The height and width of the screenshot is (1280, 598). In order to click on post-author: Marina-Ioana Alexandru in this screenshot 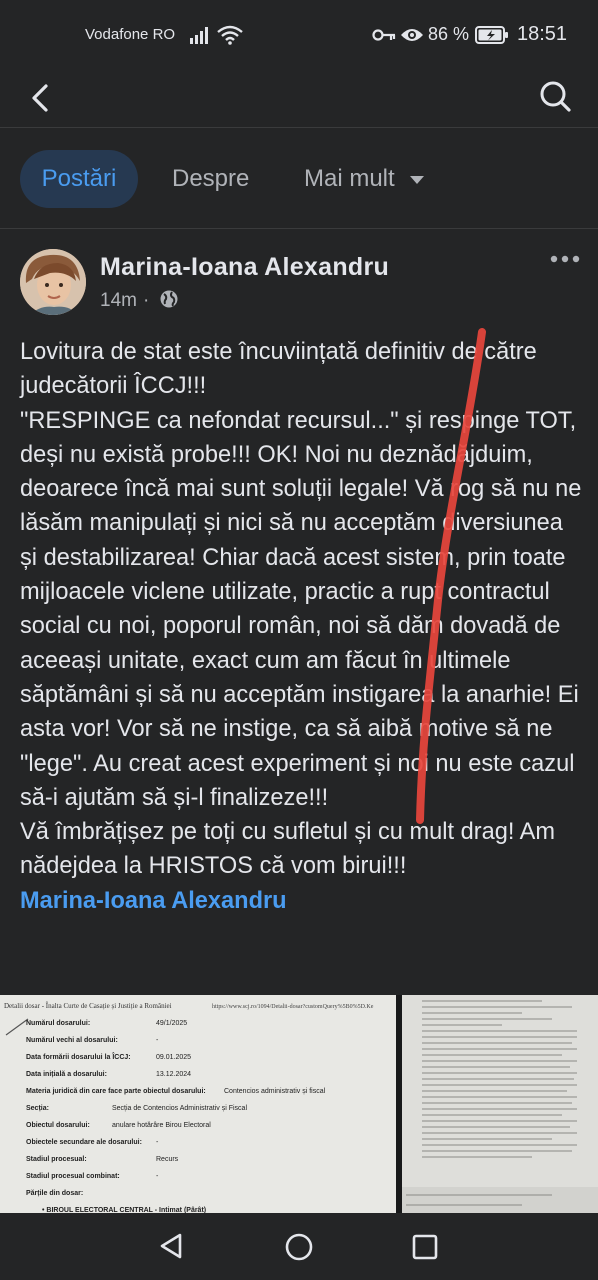, I will do `click(244, 267)`.